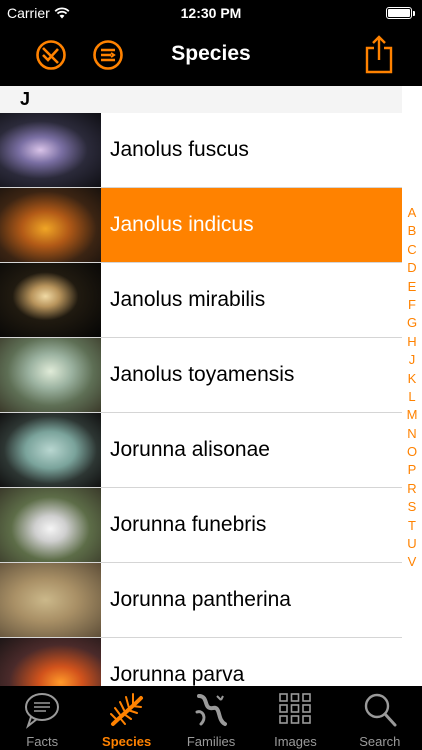  I want to click on list-item: Jorunna funebris, so click(201, 525).